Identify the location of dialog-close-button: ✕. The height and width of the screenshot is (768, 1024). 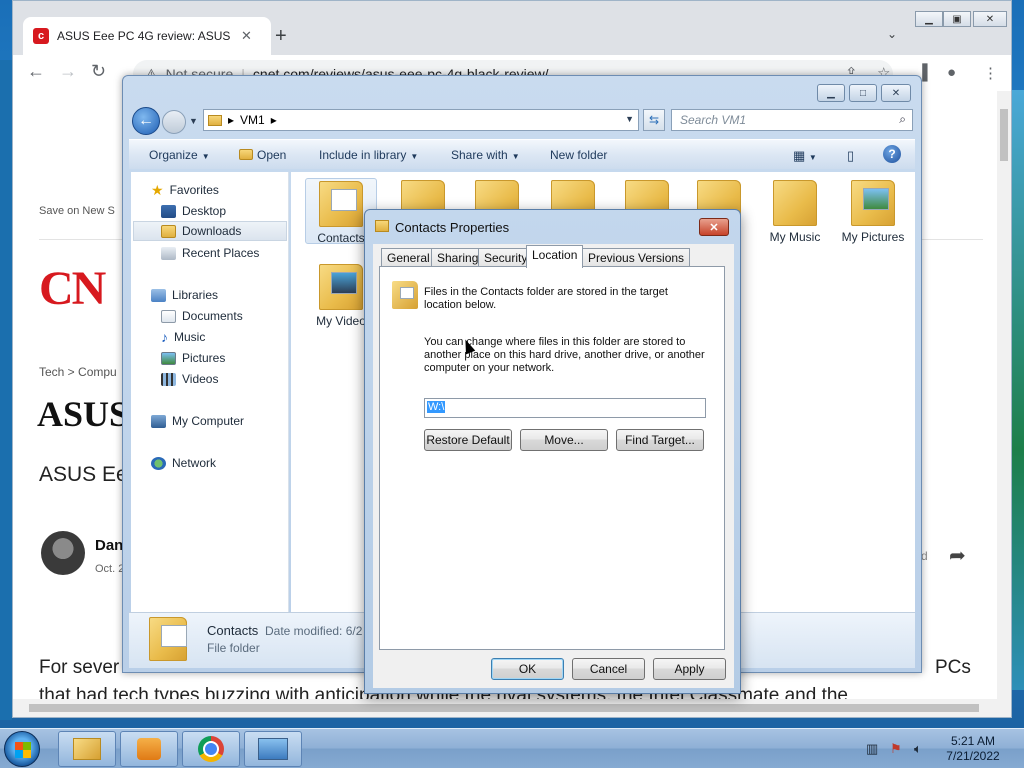
(714, 227).